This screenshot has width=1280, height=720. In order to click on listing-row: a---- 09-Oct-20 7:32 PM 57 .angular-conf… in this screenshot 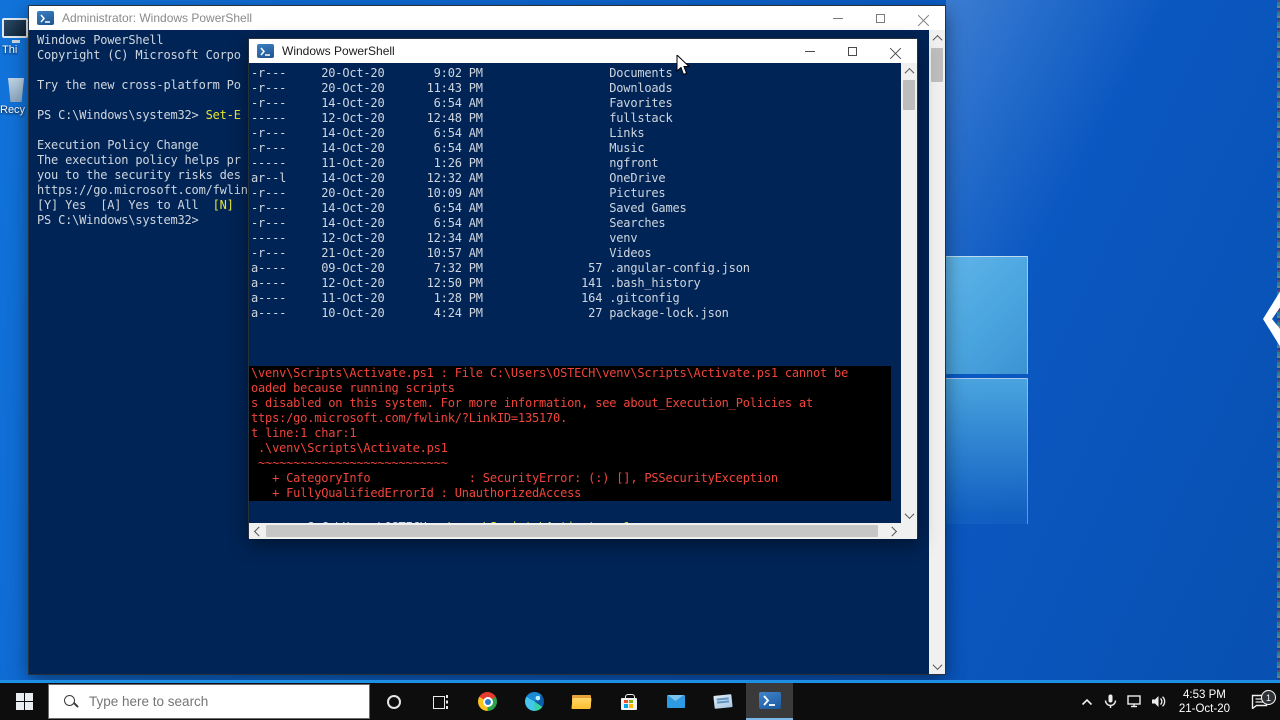, I will do `click(500, 268)`.